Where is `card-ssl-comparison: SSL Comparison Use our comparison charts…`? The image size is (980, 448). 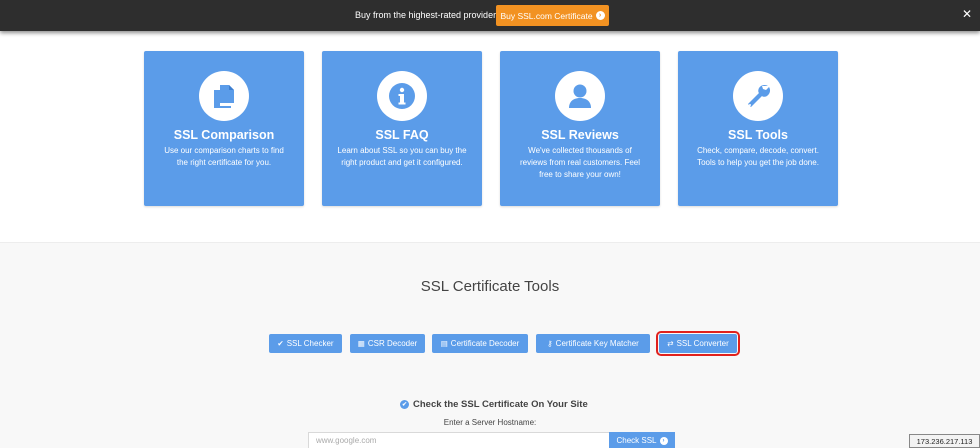 card-ssl-comparison: SSL Comparison Use our comparison charts… is located at coordinates (224, 128).